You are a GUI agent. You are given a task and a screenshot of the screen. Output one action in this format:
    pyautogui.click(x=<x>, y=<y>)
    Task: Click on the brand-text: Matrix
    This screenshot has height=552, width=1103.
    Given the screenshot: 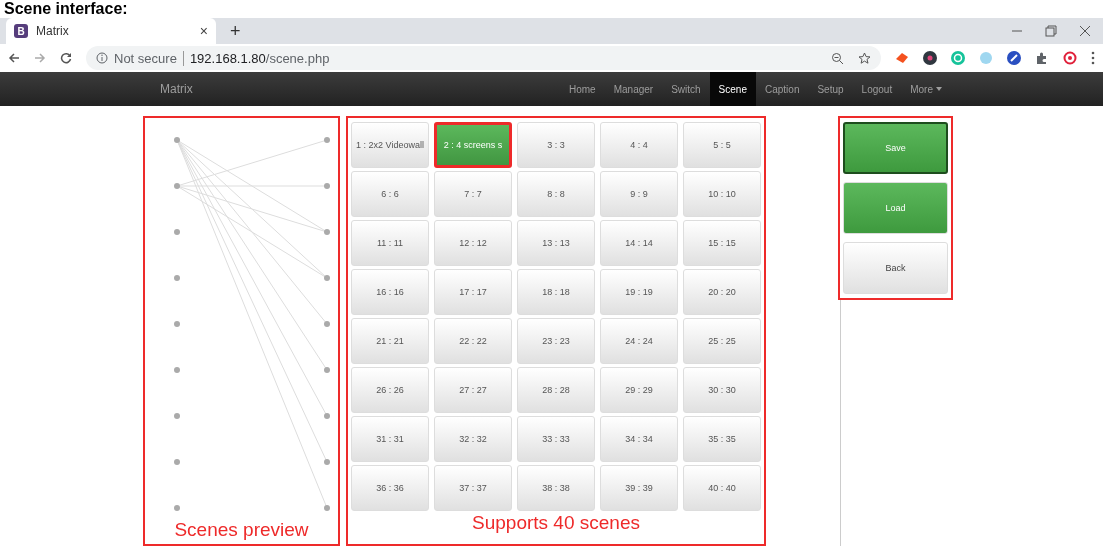 What is the action you would take?
    pyautogui.click(x=360, y=89)
    